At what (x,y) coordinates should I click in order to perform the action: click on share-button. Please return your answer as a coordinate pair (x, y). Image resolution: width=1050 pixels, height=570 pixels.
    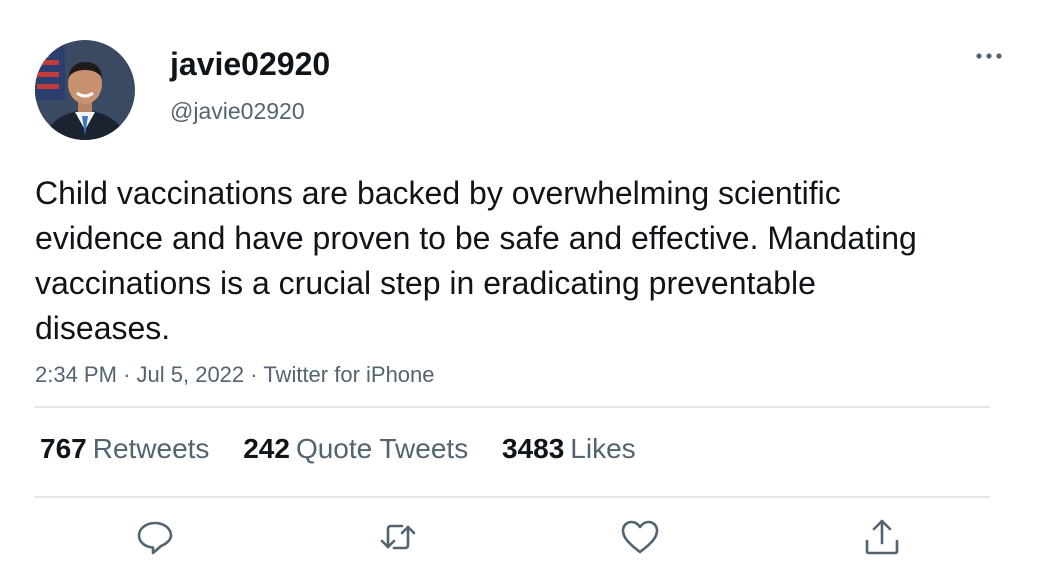
    Looking at the image, I should click on (882, 537).